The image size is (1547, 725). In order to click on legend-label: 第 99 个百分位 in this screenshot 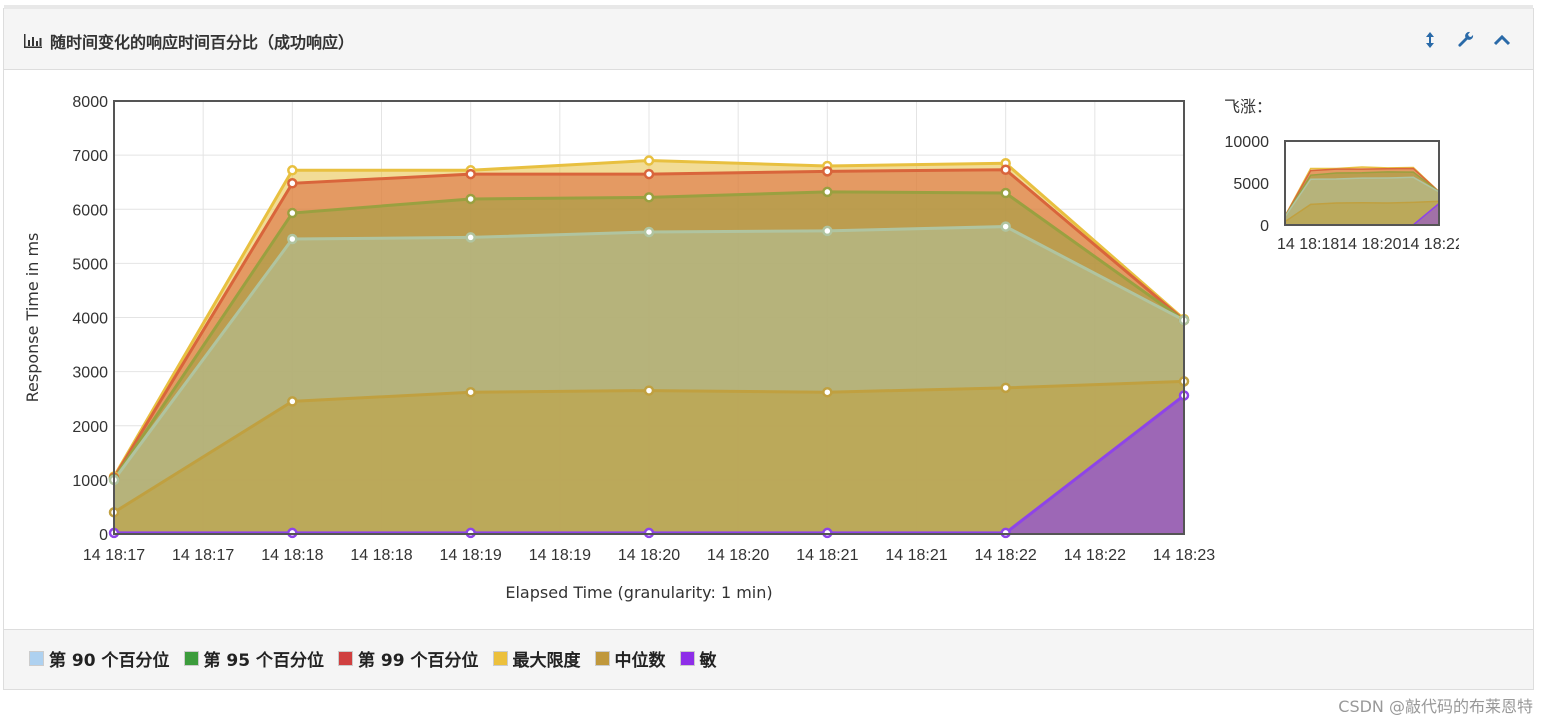, I will do `click(418, 661)`.